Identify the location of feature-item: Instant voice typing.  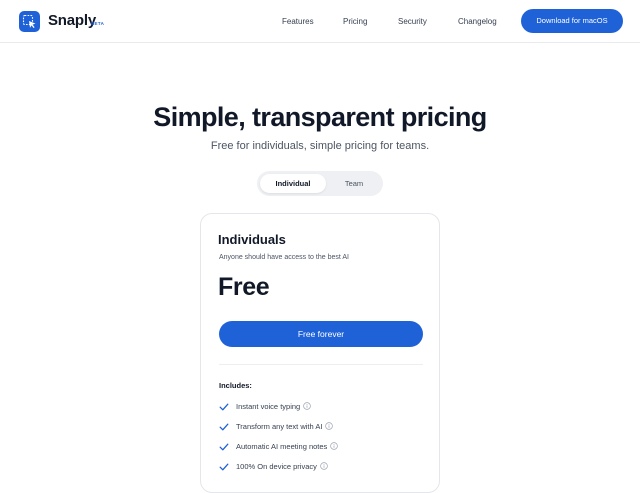
(324, 407).